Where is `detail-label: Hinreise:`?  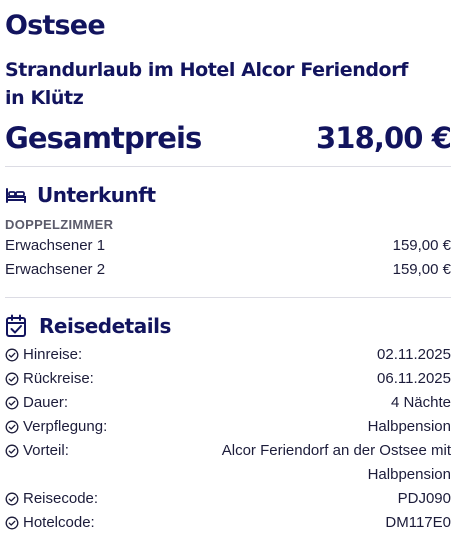
detail-label: Hinreise: is located at coordinates (53, 354).